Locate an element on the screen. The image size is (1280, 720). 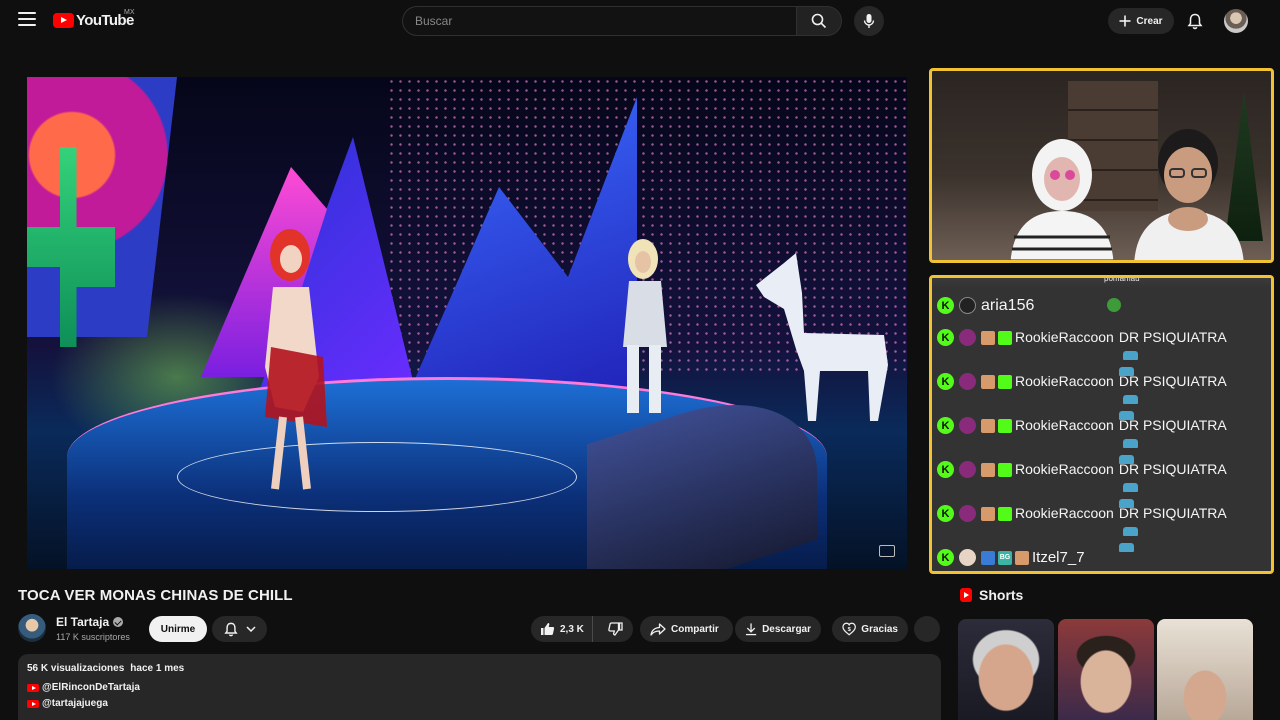
dislike-button is located at coordinates (615, 629).